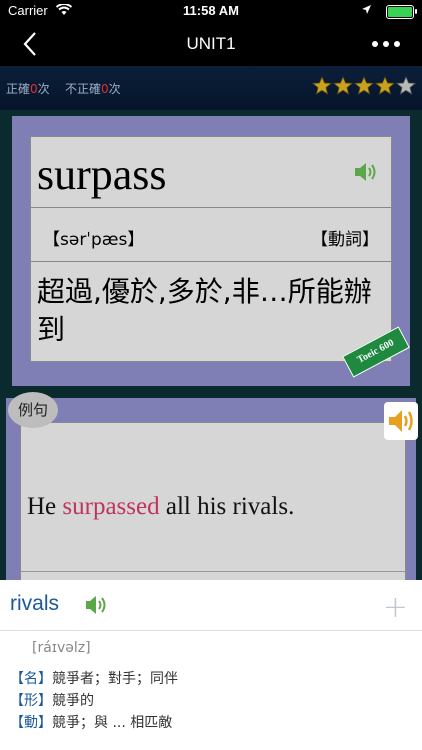 The height and width of the screenshot is (750, 422). I want to click on answer-counts: 正確0次 不正確0次, so click(63, 89).